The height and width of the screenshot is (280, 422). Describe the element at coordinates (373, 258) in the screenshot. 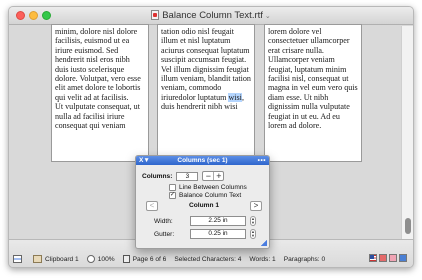

I see `us-flag-icon` at that location.